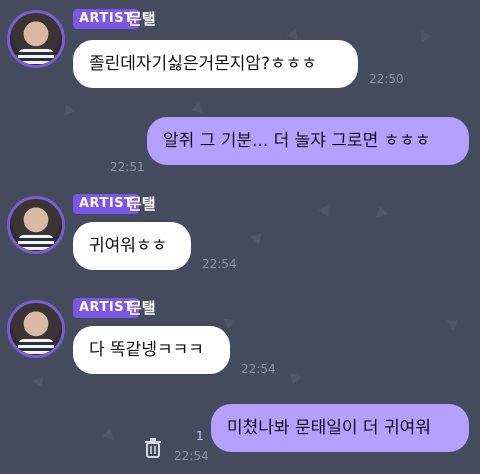  What do you see at coordinates (132, 246) in the screenshot?
I see `message-bubble: 귀여워ㅎㅎ` at bounding box center [132, 246].